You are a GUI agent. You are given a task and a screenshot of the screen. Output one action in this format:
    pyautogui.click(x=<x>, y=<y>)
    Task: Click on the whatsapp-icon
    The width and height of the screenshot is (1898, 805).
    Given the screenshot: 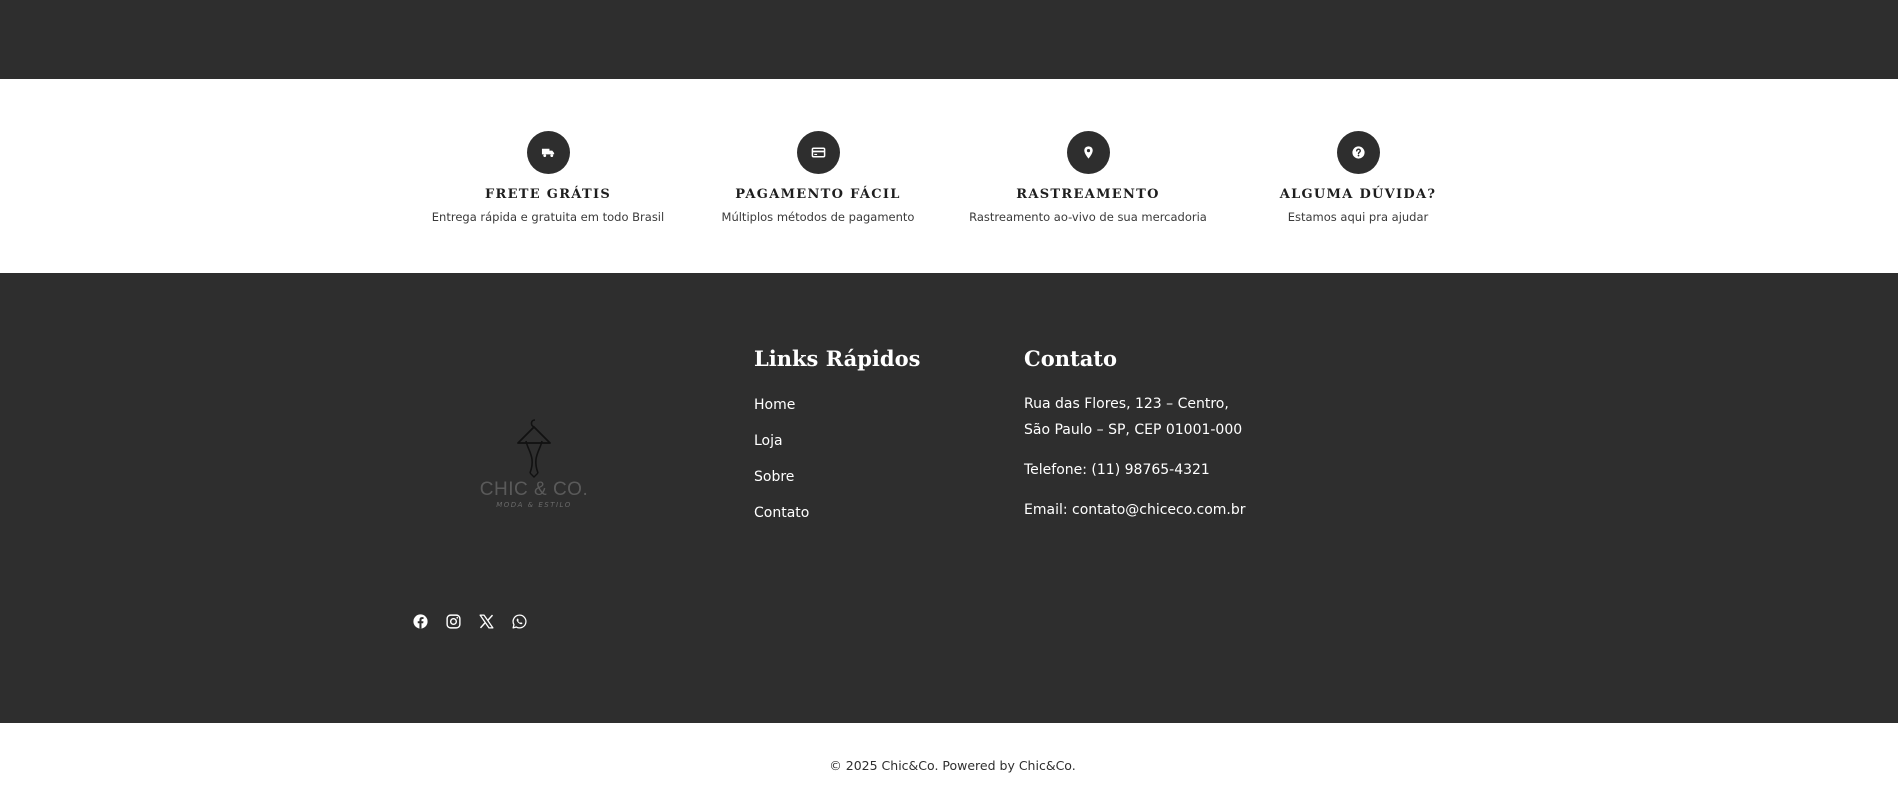 What is the action you would take?
    pyautogui.click(x=519, y=621)
    